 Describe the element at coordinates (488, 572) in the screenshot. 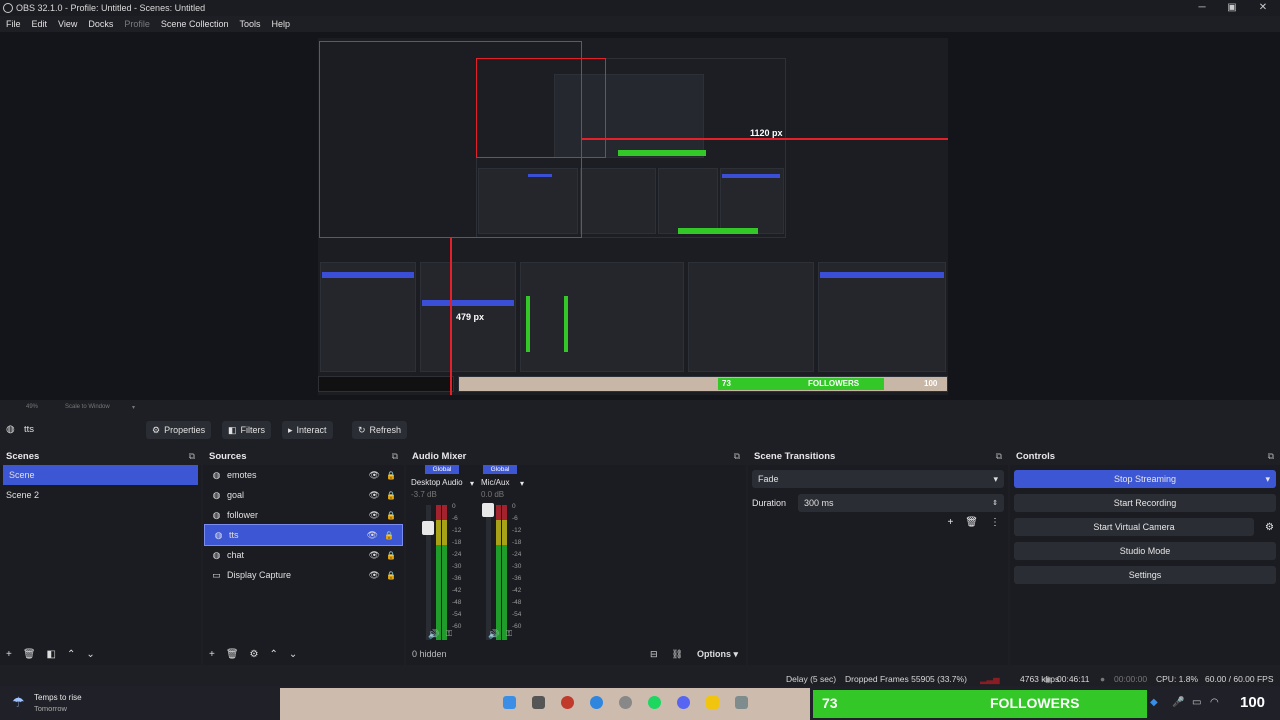

I see `volume-slider-track` at that location.